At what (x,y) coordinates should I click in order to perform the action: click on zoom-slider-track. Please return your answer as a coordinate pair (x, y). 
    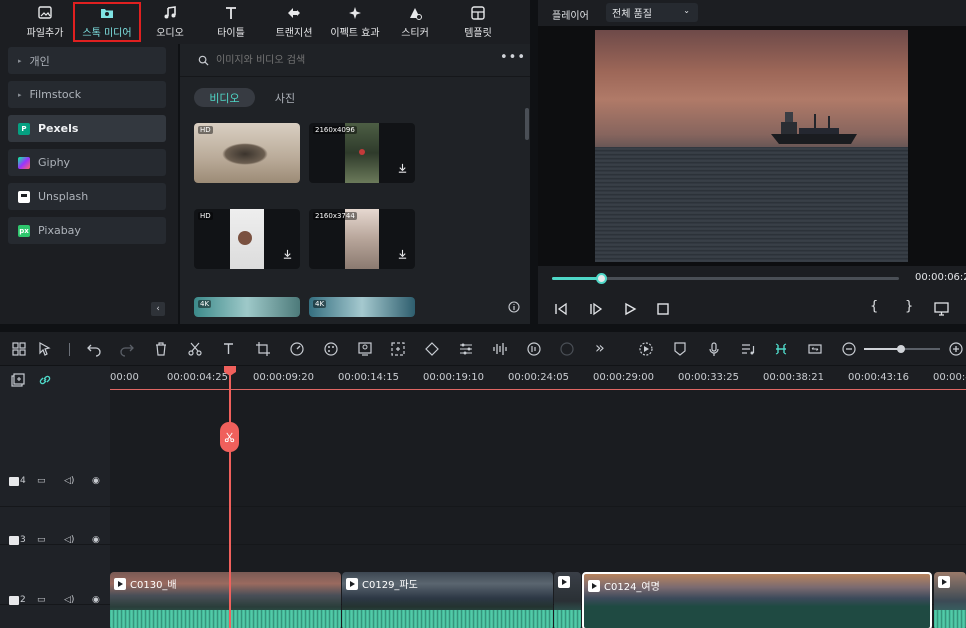
    Looking at the image, I should click on (902, 349).